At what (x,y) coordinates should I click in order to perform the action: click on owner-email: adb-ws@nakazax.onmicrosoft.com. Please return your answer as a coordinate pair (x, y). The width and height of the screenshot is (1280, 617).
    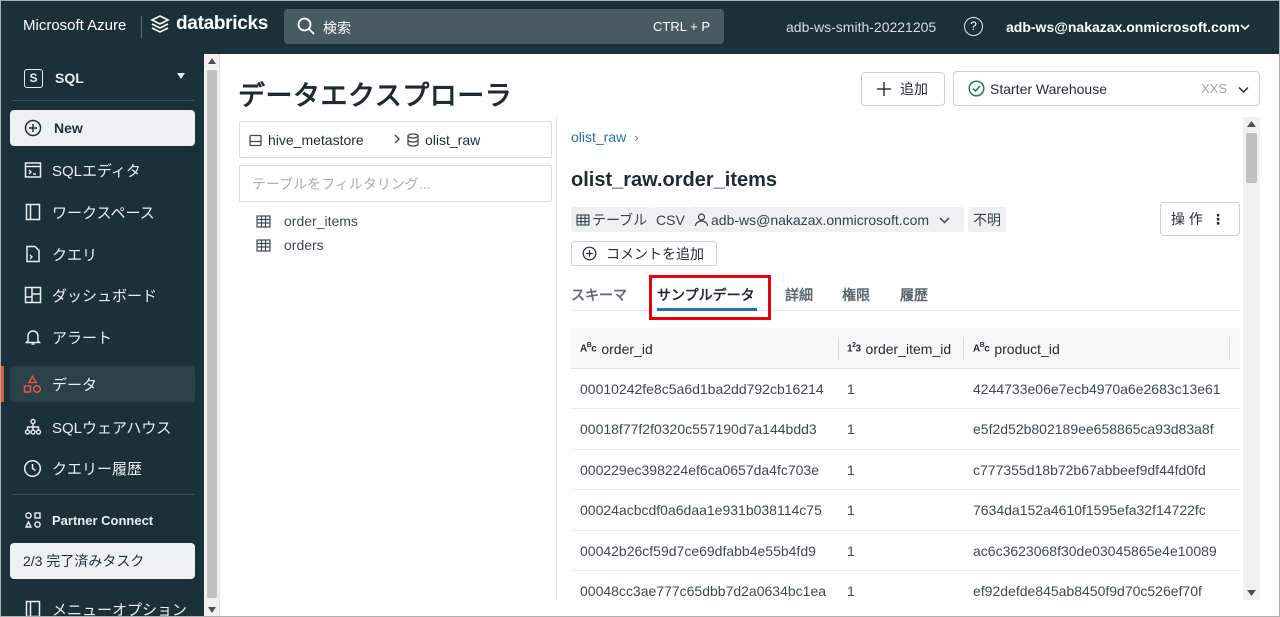
    Looking at the image, I should click on (820, 219).